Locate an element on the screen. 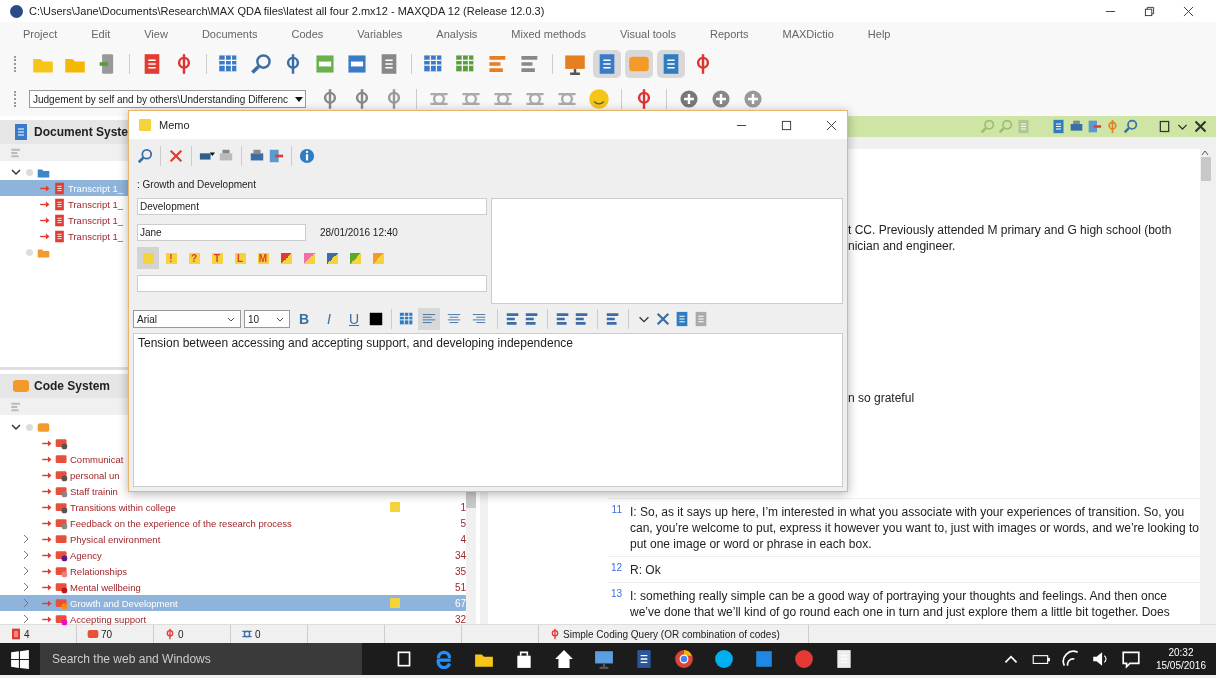 The image size is (1216, 678). document-paragraph: I: something really simple can be a good way of portraying your thoughts and feelings. And then once we’ve done that we’ll kind of go round each one in turn and just explore them a little bit together. Does is located at coordinates (900, 604).